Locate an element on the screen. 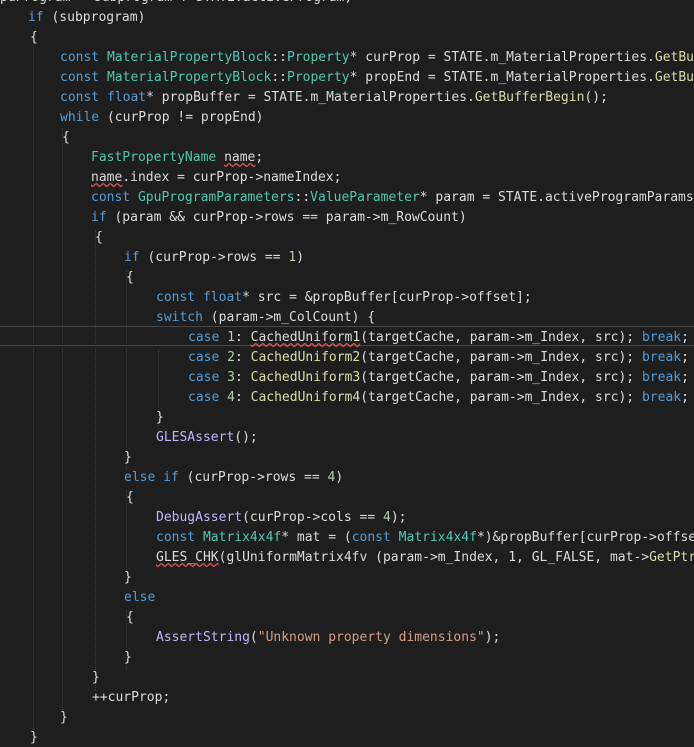 This screenshot has height=747, width=694. code-line: switch (param->m_ColCount) { is located at coordinates (265, 318).